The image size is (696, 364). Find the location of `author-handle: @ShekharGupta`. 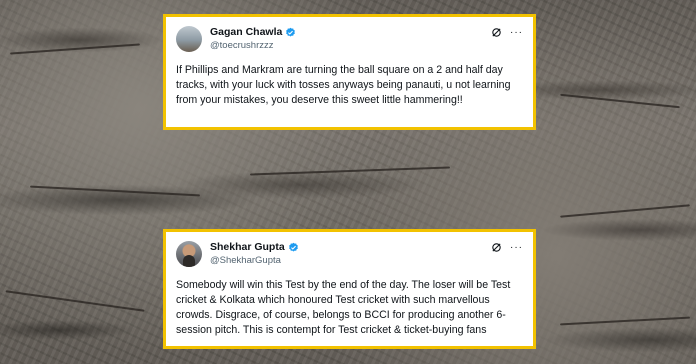

author-handle: @ShekharGupta is located at coordinates (254, 260).